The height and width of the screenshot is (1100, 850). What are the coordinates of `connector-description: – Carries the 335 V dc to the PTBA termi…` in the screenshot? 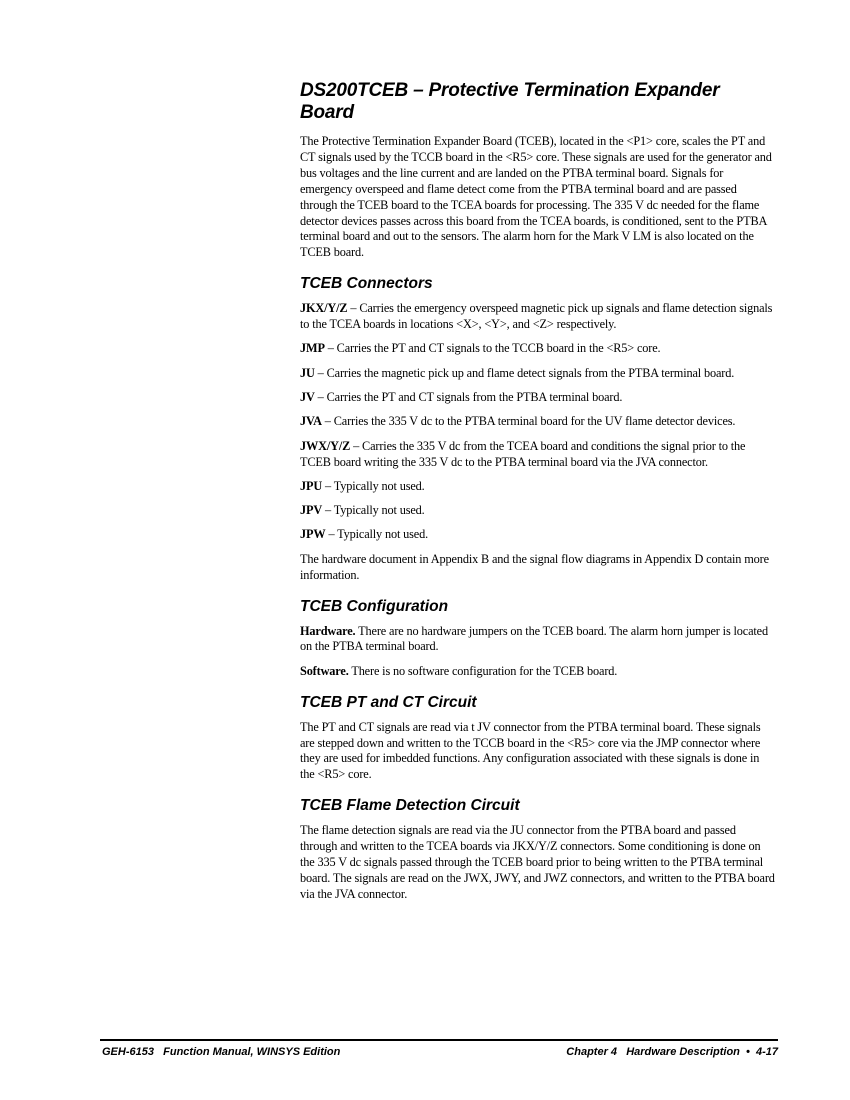 It's located at (528, 421).